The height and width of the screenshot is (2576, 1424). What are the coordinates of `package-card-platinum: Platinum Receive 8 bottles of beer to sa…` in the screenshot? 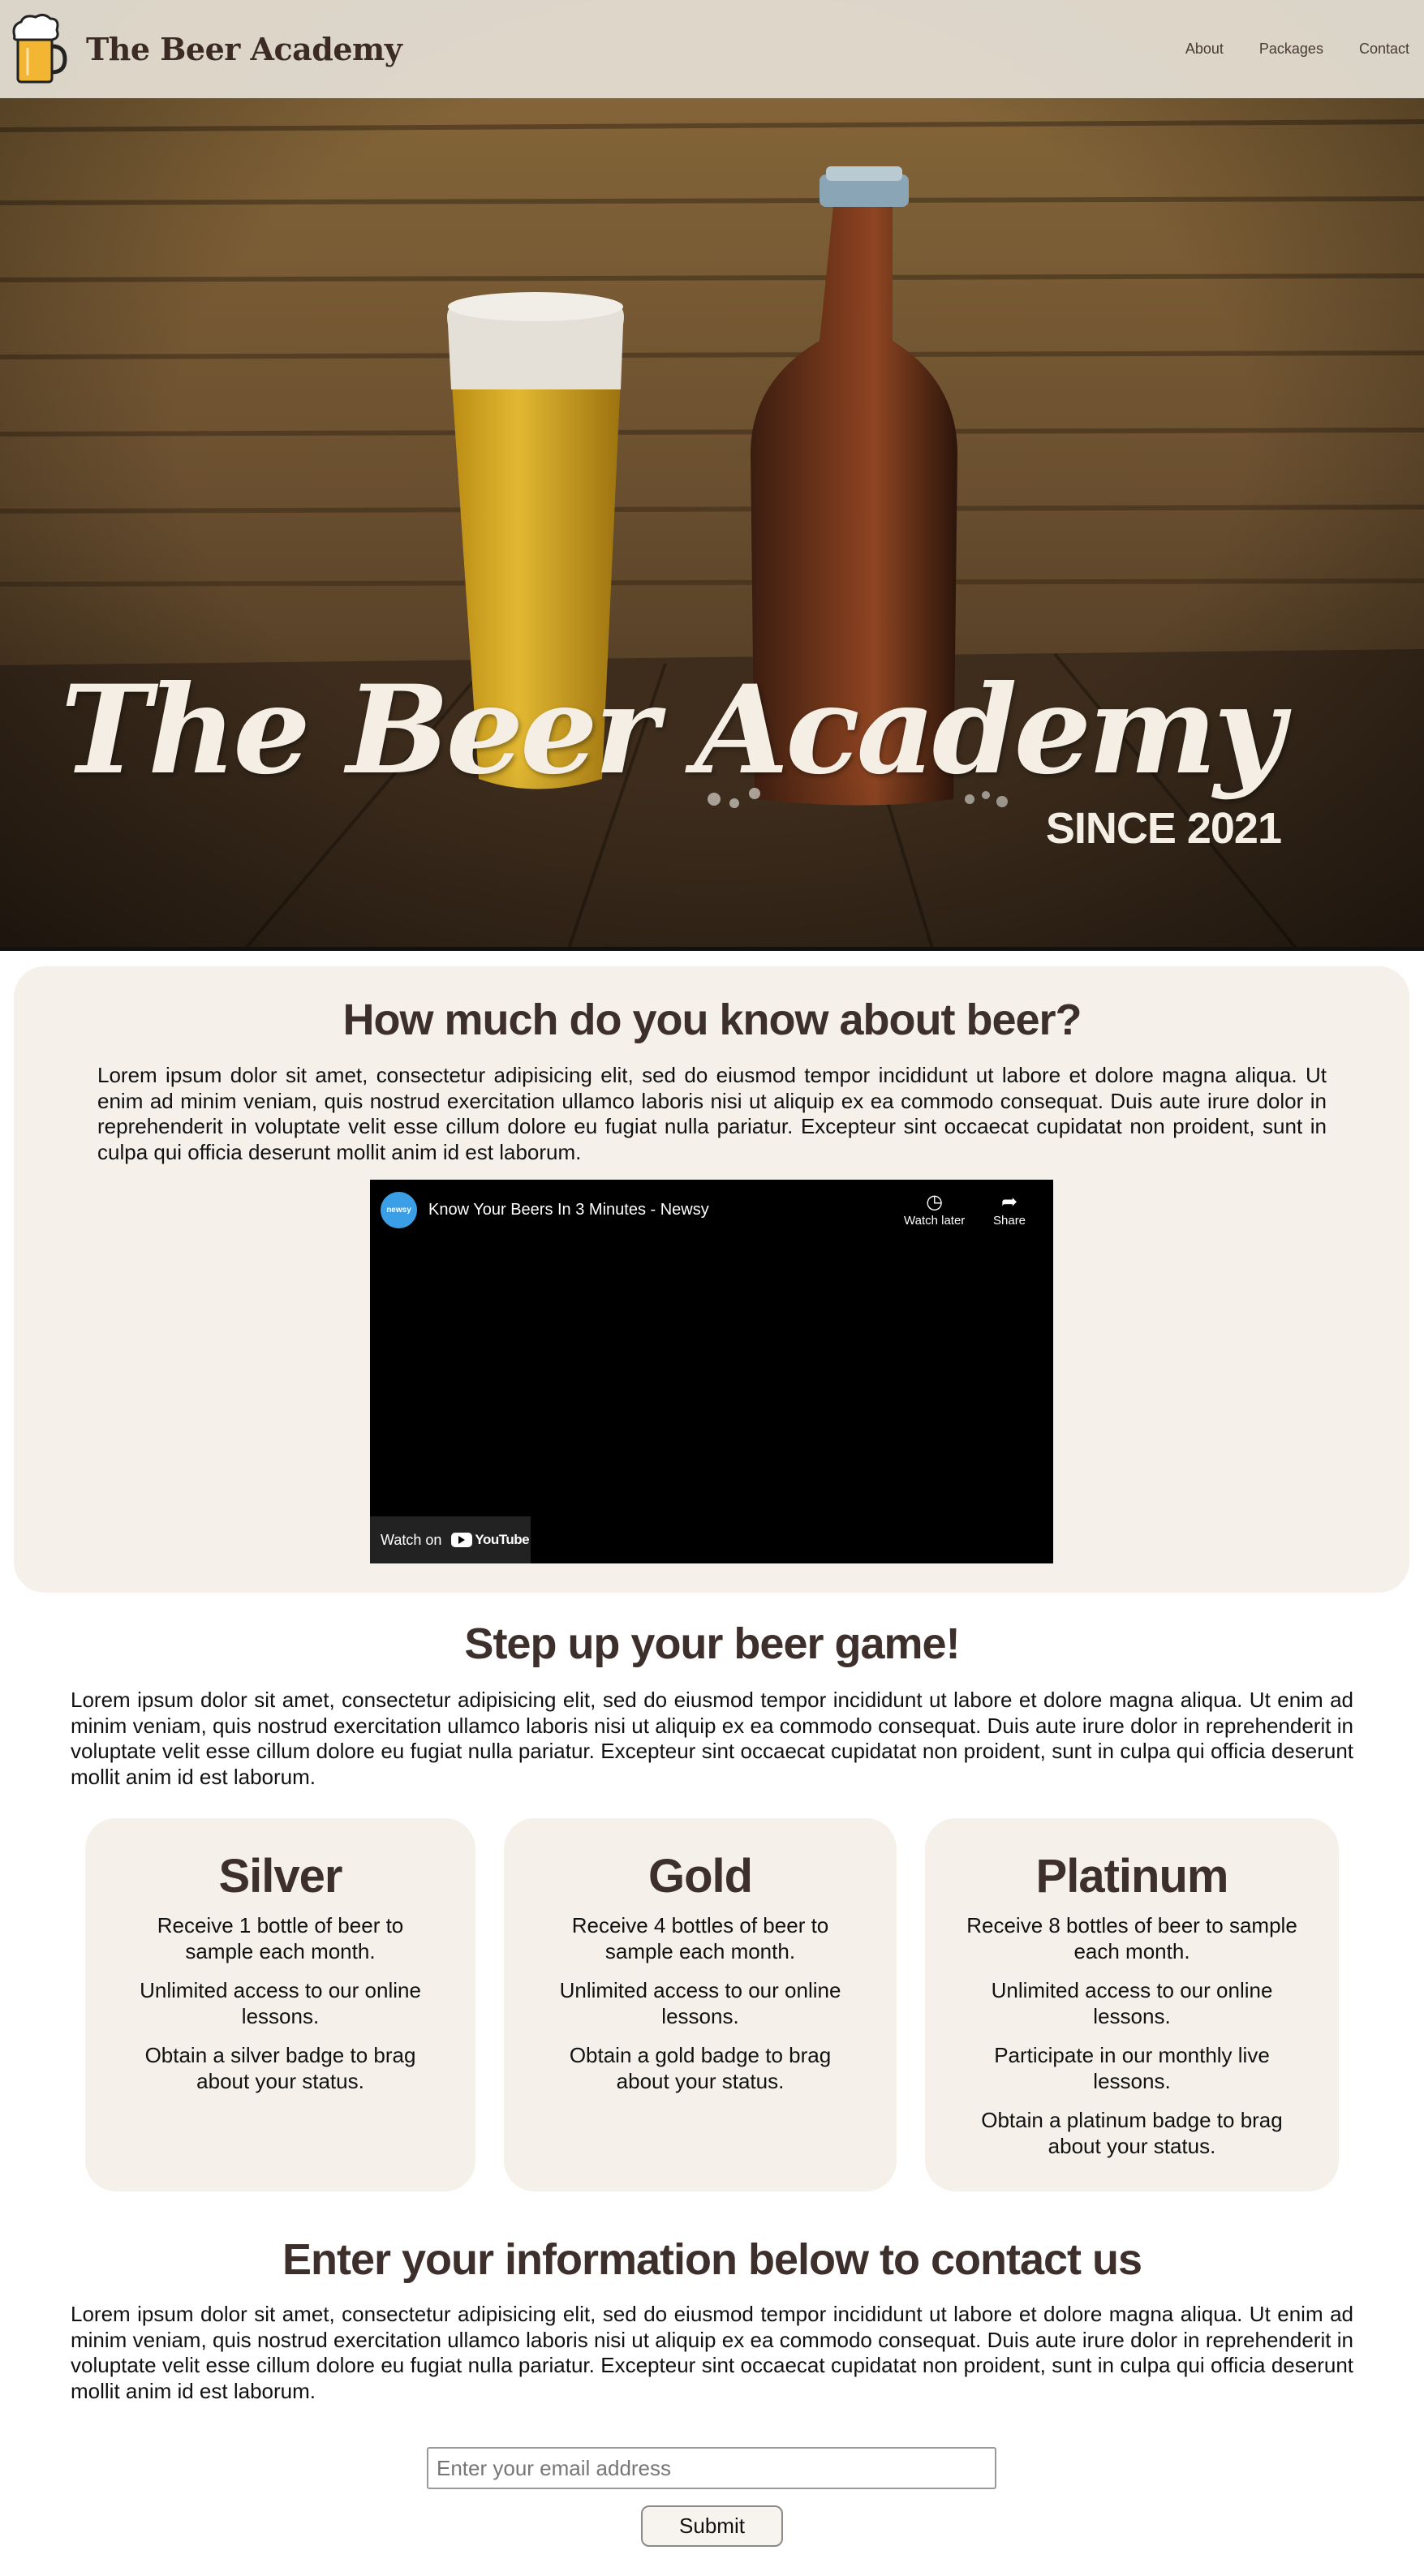 It's located at (1132, 2005).